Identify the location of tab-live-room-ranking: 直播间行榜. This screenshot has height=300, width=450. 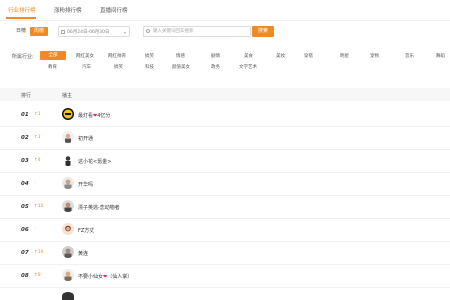
(114, 10).